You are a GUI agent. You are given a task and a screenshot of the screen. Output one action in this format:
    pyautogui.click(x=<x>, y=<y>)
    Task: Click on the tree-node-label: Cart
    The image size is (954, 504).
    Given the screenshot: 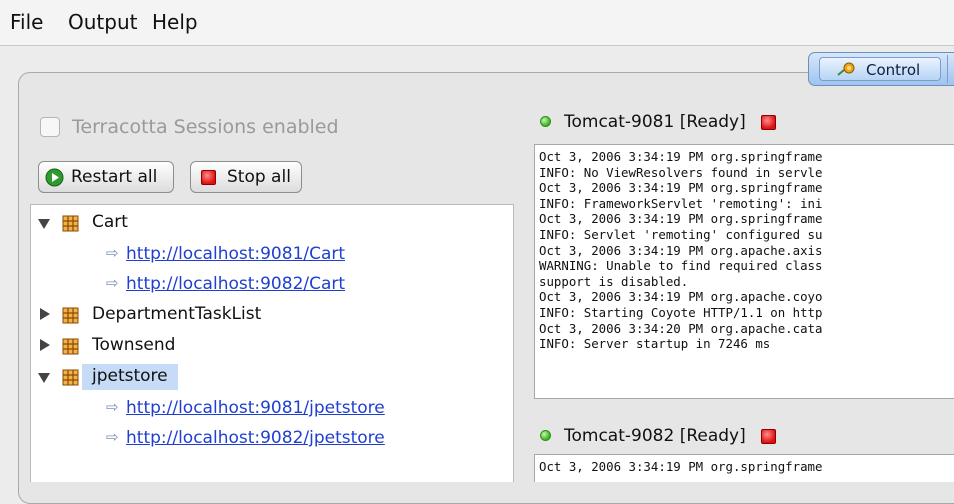 What is the action you would take?
    pyautogui.click(x=110, y=222)
    